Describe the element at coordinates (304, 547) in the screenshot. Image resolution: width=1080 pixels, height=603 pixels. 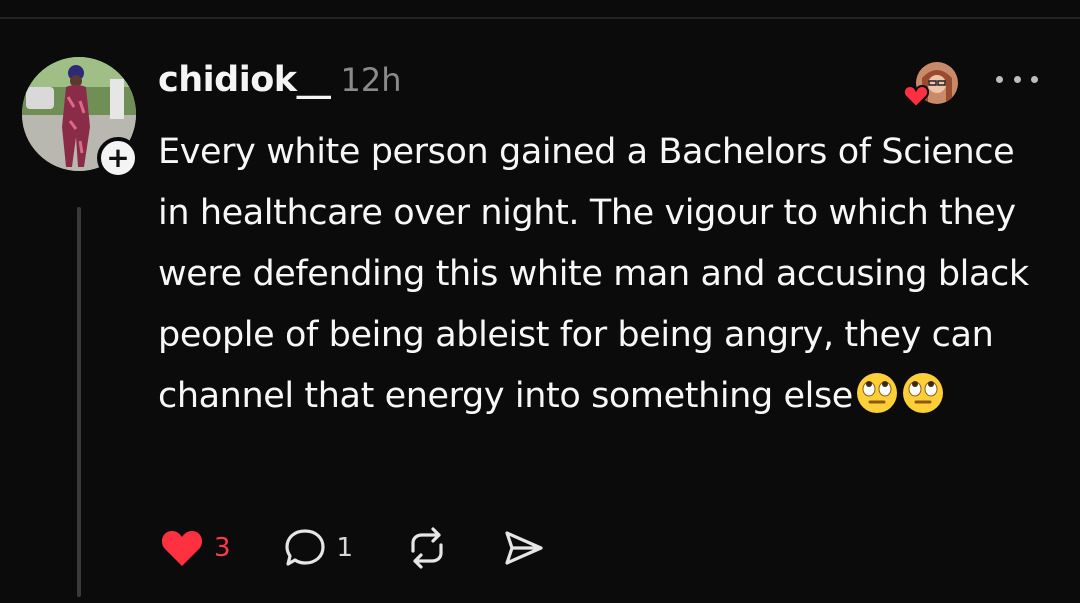
I see `comment-bubble-icon` at that location.